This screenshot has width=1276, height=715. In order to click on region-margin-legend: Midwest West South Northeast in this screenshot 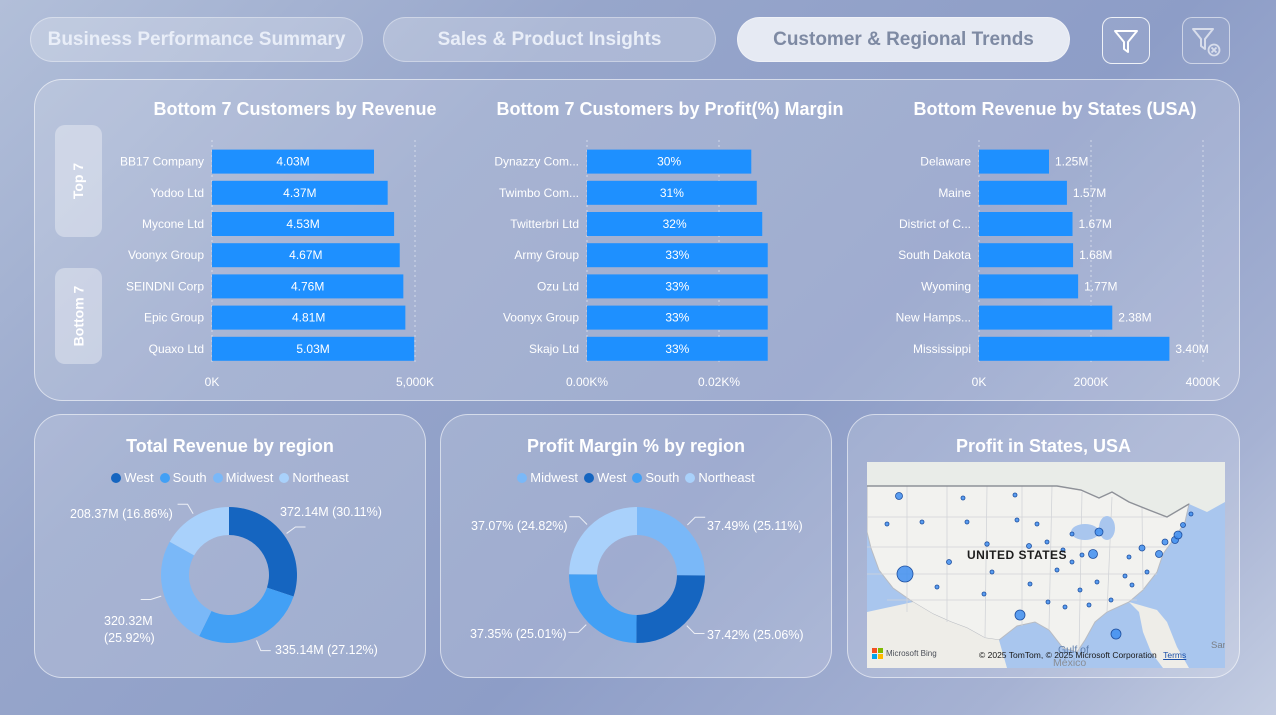, I will do `click(636, 477)`.